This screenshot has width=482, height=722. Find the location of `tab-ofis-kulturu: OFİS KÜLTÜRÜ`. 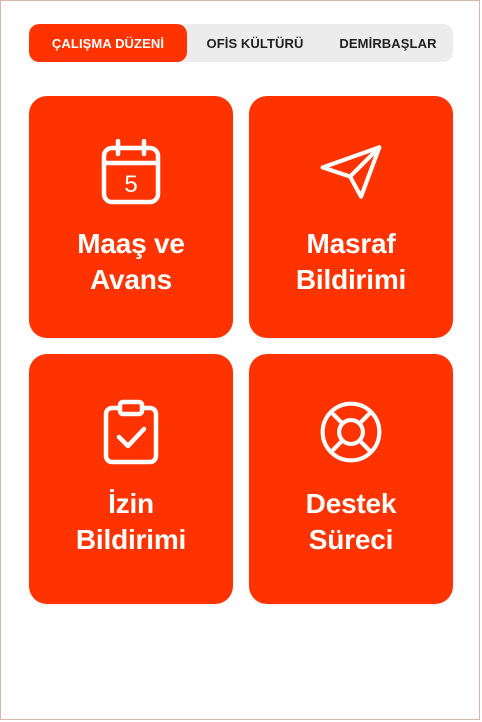

tab-ofis-kulturu: OFİS KÜLTÜRÜ is located at coordinates (255, 43).